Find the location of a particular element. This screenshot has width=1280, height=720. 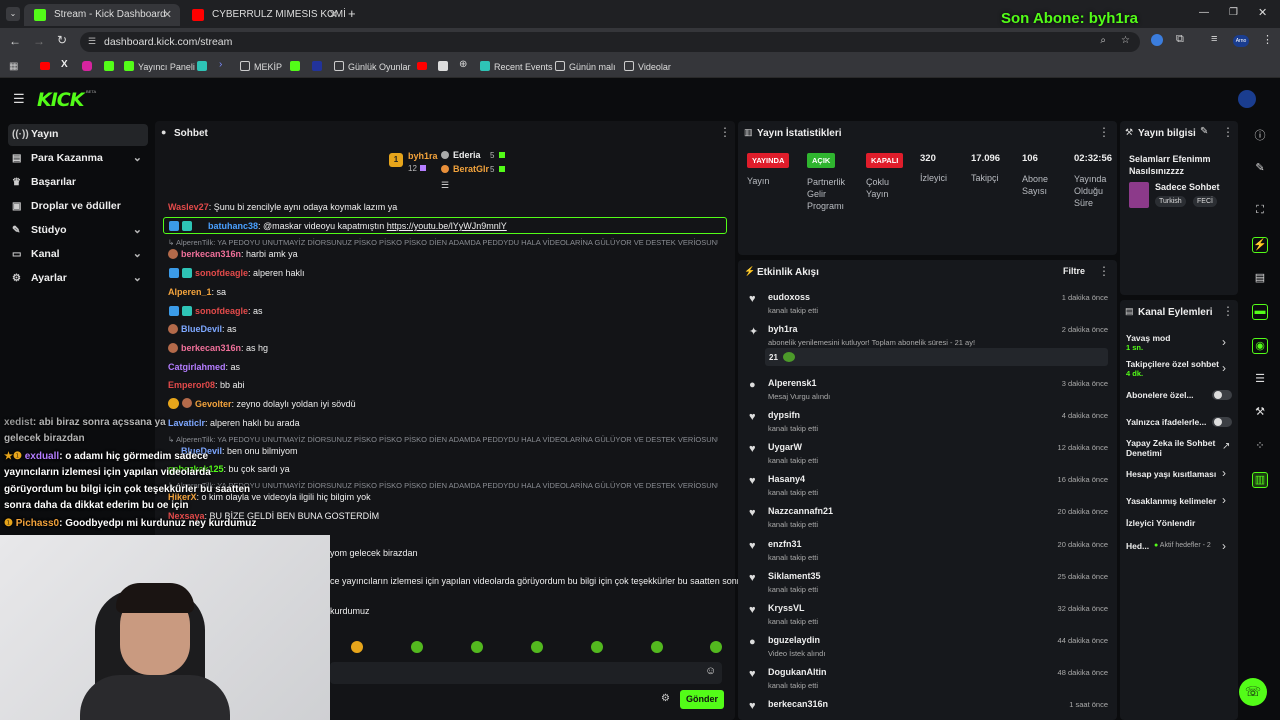

list-rail-icon: ☰ is located at coordinates (1260, 380).